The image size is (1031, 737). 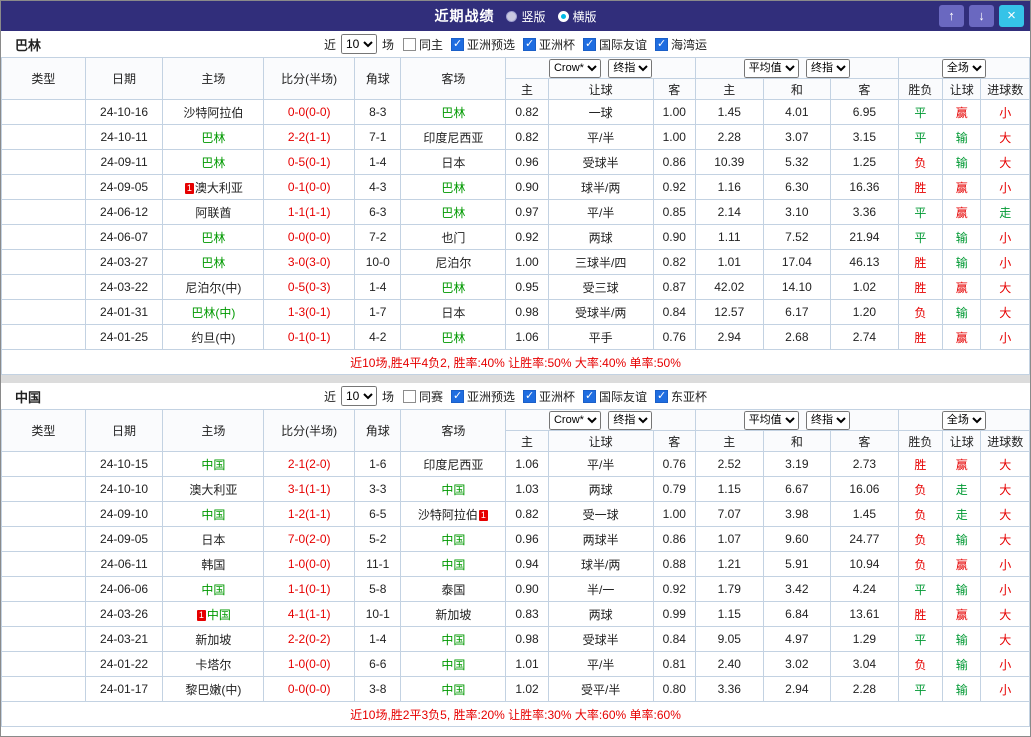 I want to click on handicap-home-odds: 0.98, so click(x=527, y=639).